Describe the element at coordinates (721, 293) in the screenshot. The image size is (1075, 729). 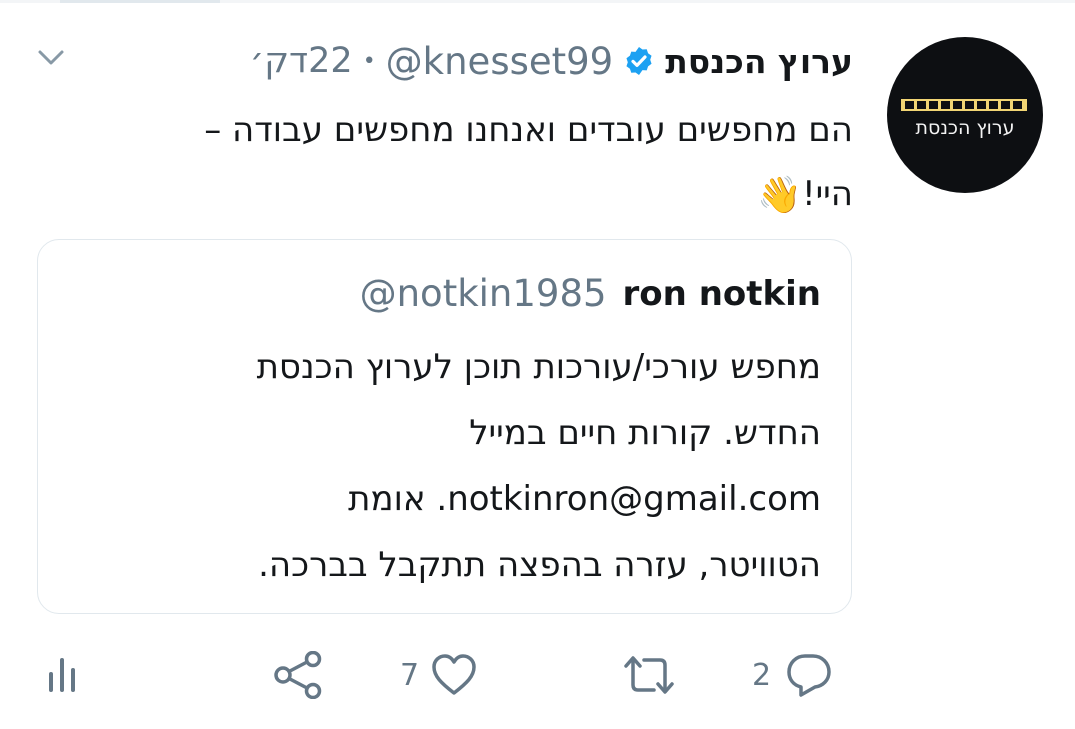
I see `quoted-name: ron notkin` at that location.